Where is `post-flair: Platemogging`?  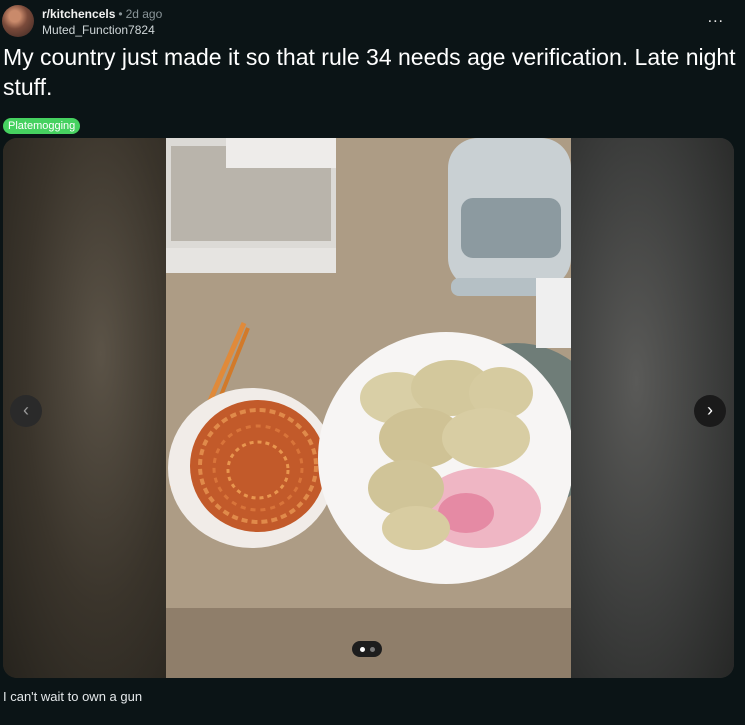 post-flair: Platemogging is located at coordinates (42, 126).